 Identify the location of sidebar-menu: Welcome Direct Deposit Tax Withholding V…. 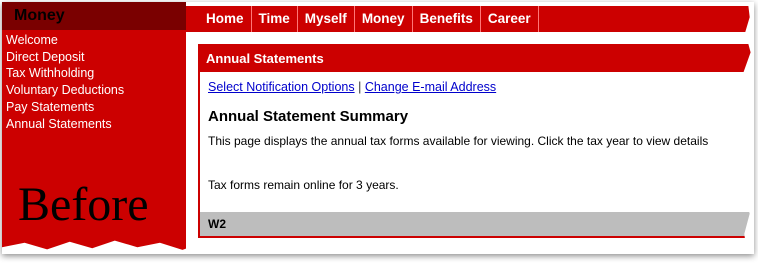
(94, 82).